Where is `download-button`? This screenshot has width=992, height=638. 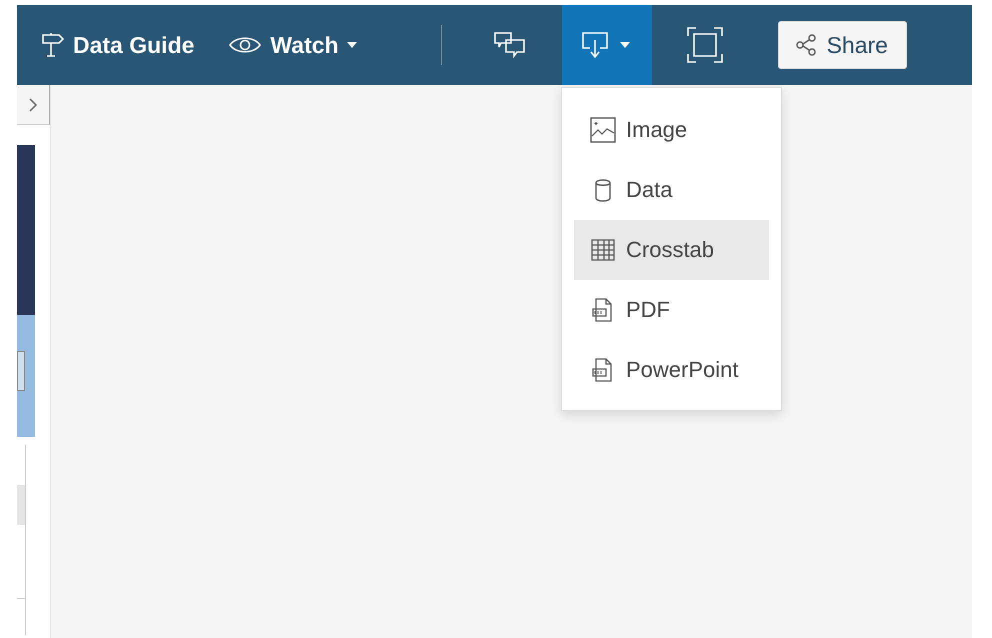 download-button is located at coordinates (607, 45).